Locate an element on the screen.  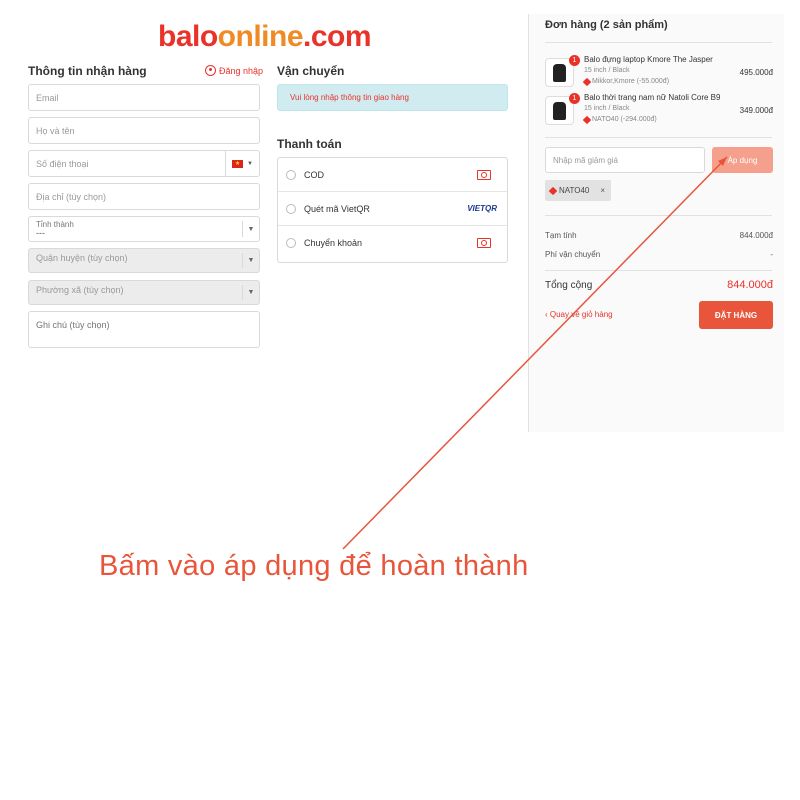
subtotal-row: Tạm tính 844.000đ is located at coordinates (659, 235).